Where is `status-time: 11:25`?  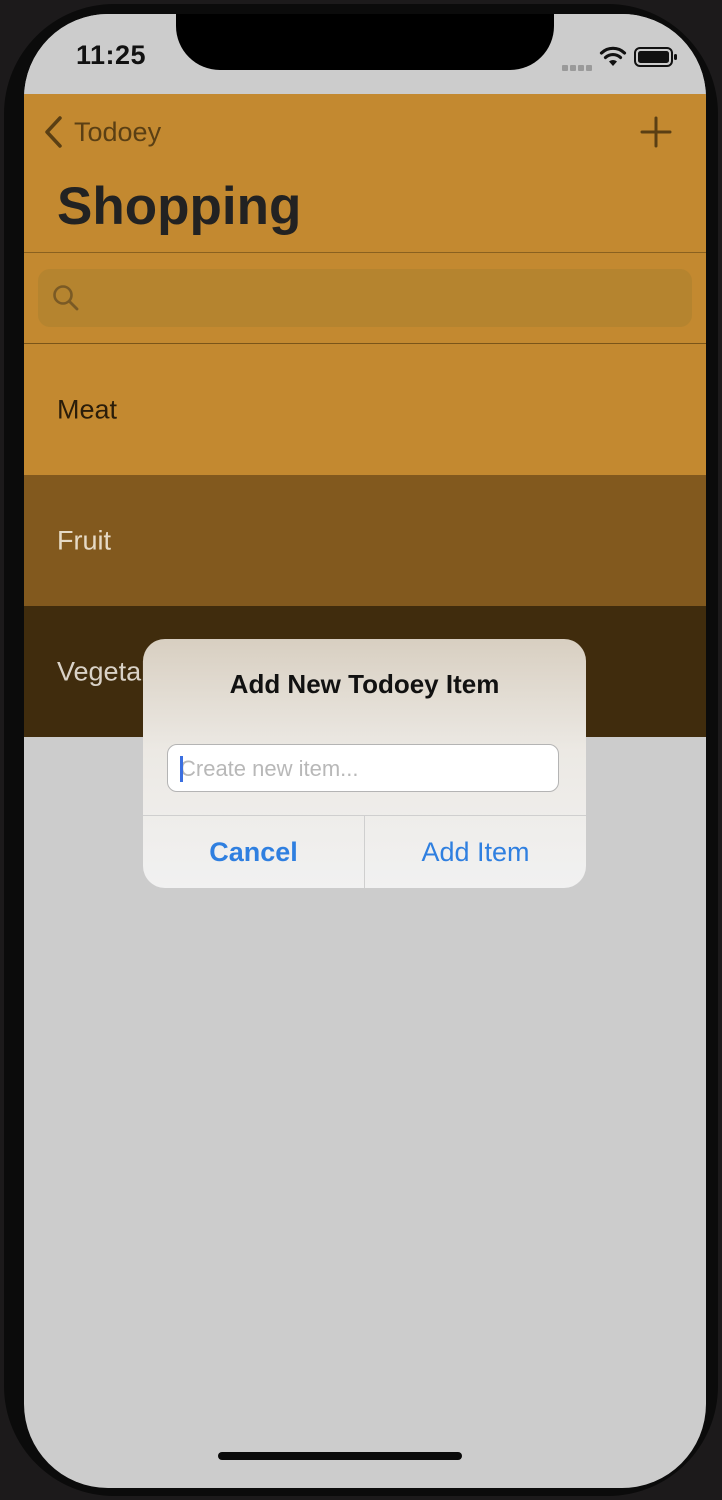 status-time: 11:25 is located at coordinates (111, 55).